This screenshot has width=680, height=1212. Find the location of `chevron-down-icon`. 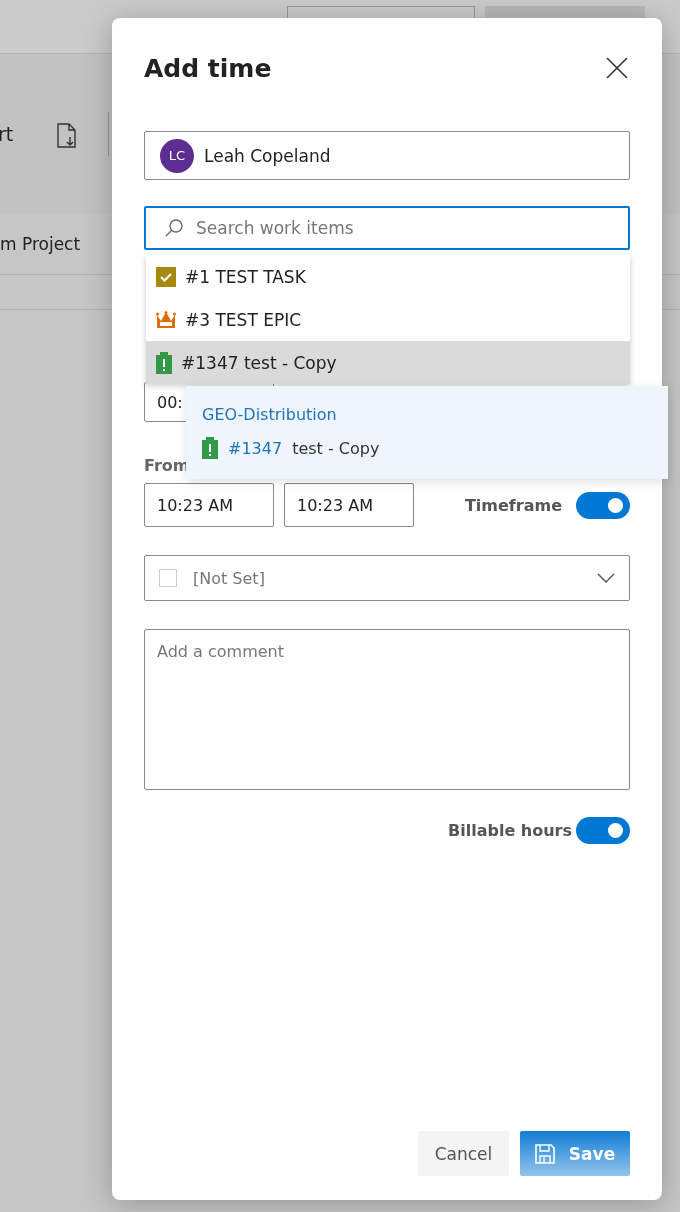

chevron-down-icon is located at coordinates (606, 578).